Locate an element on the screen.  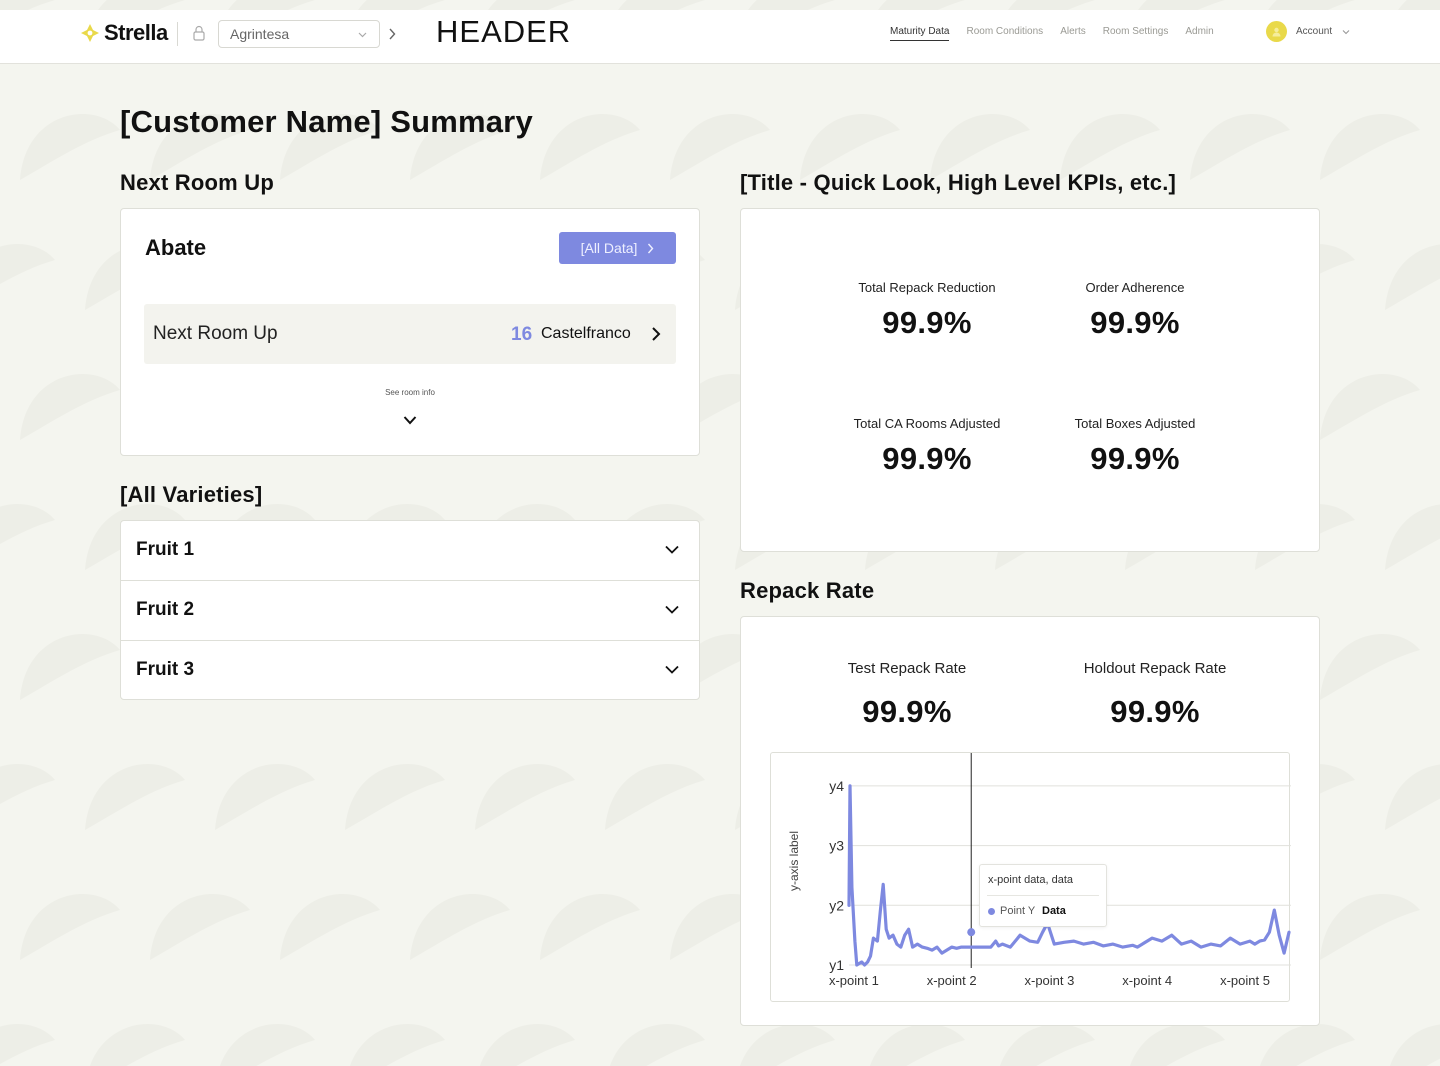
all-data-button: [All Data] is located at coordinates (617, 248).